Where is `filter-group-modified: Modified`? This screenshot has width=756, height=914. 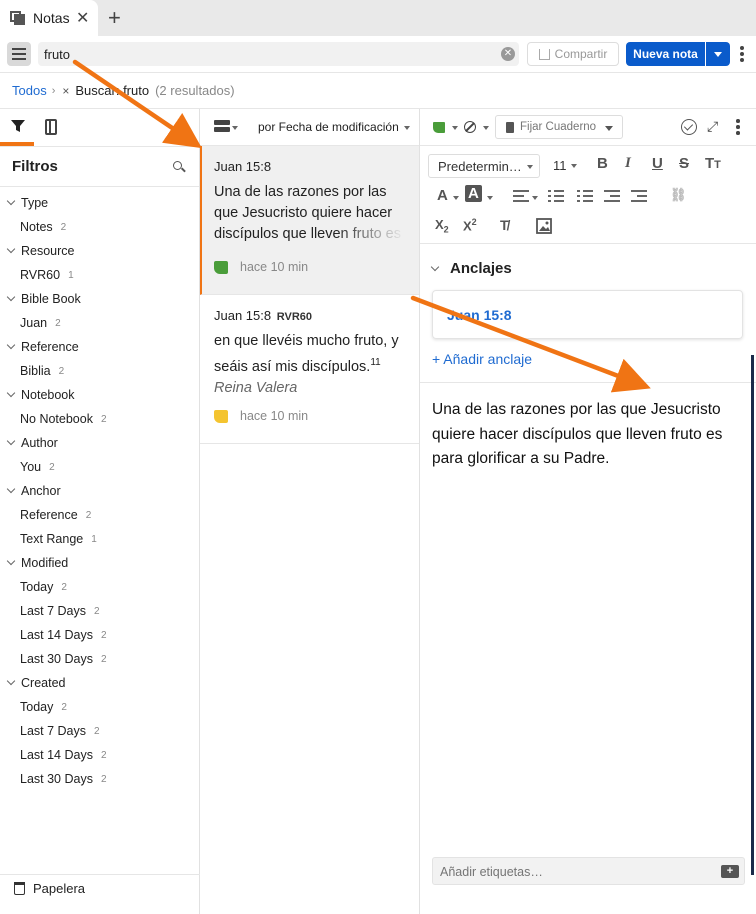
filter-group-modified: Modified is located at coordinates (99, 563).